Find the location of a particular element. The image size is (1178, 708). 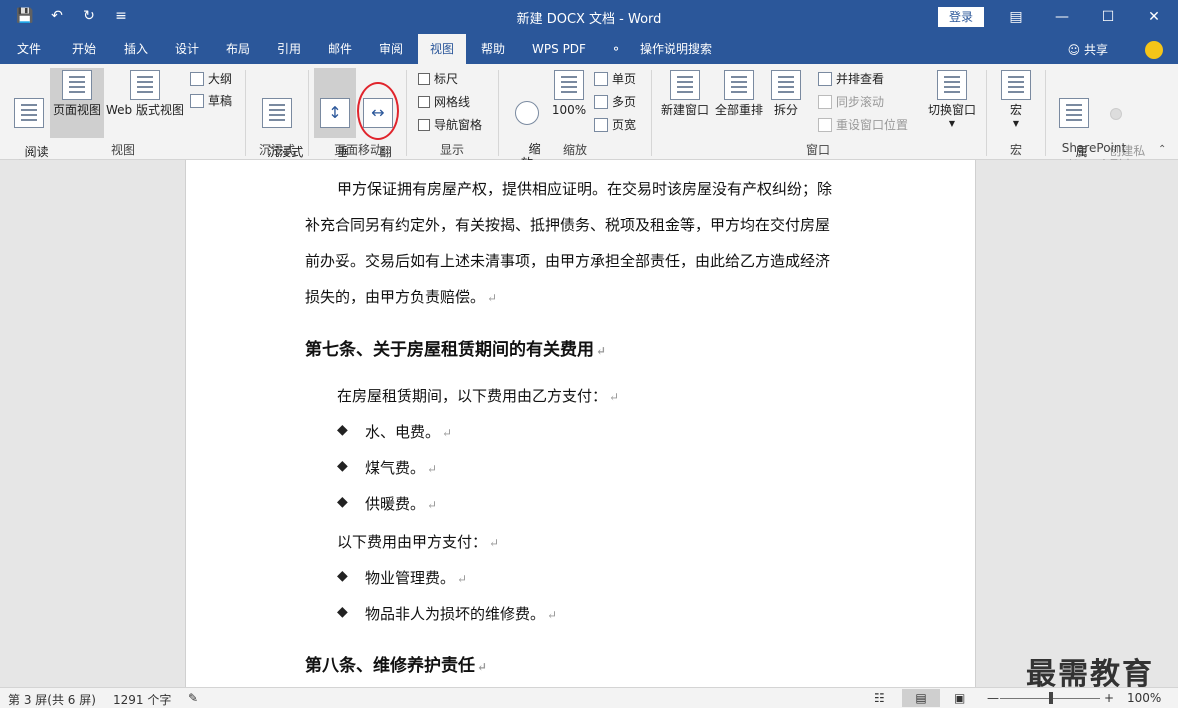

side-by-side-label: 并排查看 is located at coordinates (860, 79).